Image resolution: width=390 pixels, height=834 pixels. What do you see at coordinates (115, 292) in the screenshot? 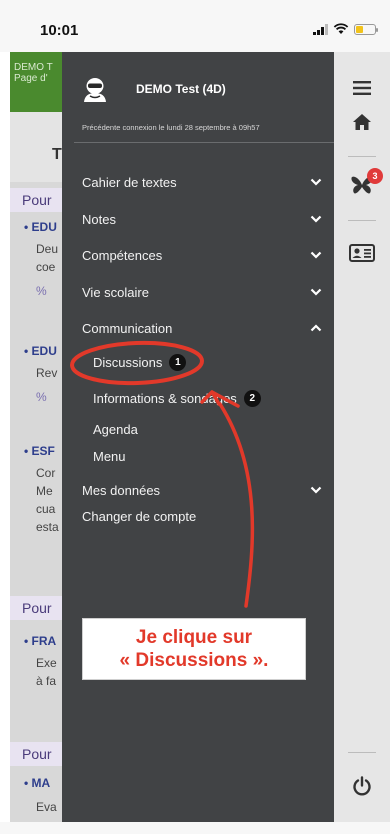
I see `menu-item-label: Vie scolaire` at bounding box center [115, 292].